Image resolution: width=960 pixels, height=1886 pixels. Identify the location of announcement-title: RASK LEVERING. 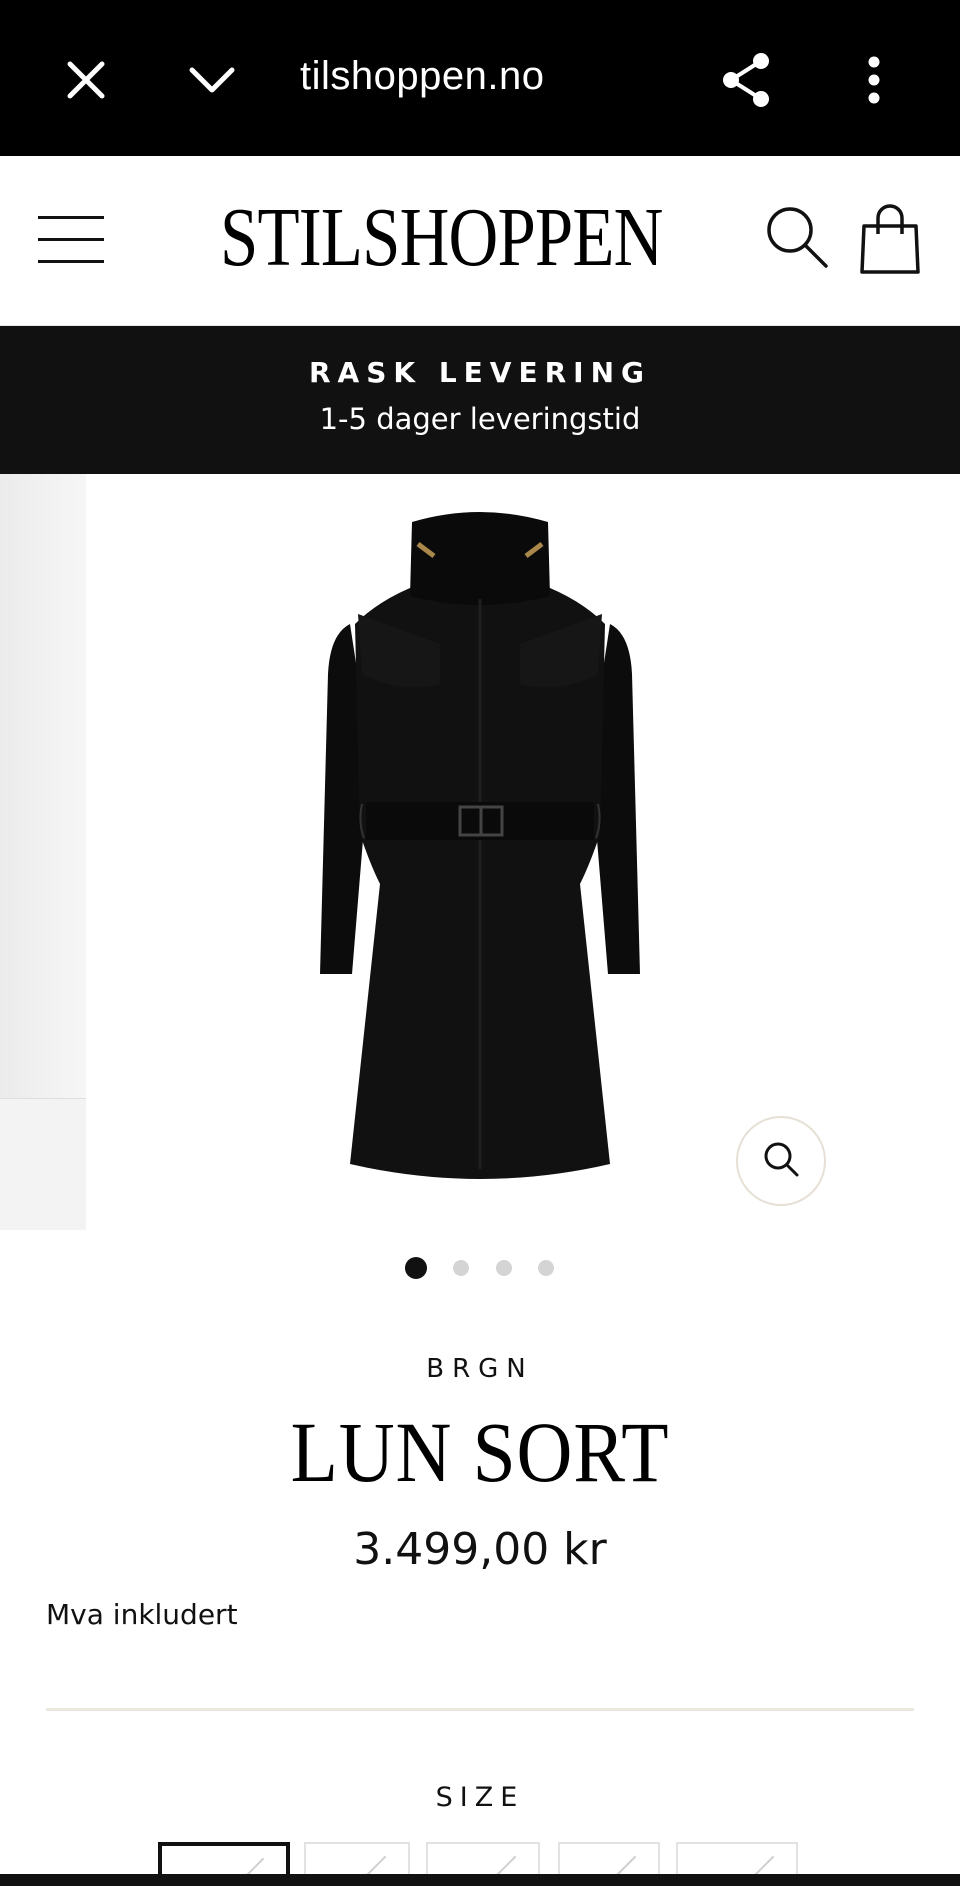
(479, 372).